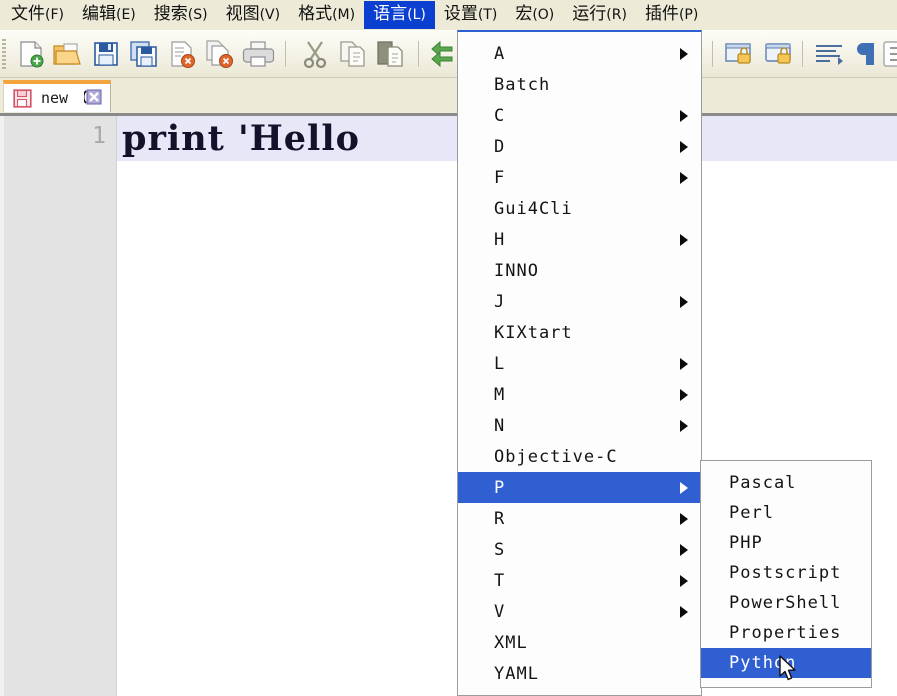 Image resolution: width=897 pixels, height=696 pixels. What do you see at coordinates (522, 84) in the screenshot?
I see `language-menu-label: Batch` at bounding box center [522, 84].